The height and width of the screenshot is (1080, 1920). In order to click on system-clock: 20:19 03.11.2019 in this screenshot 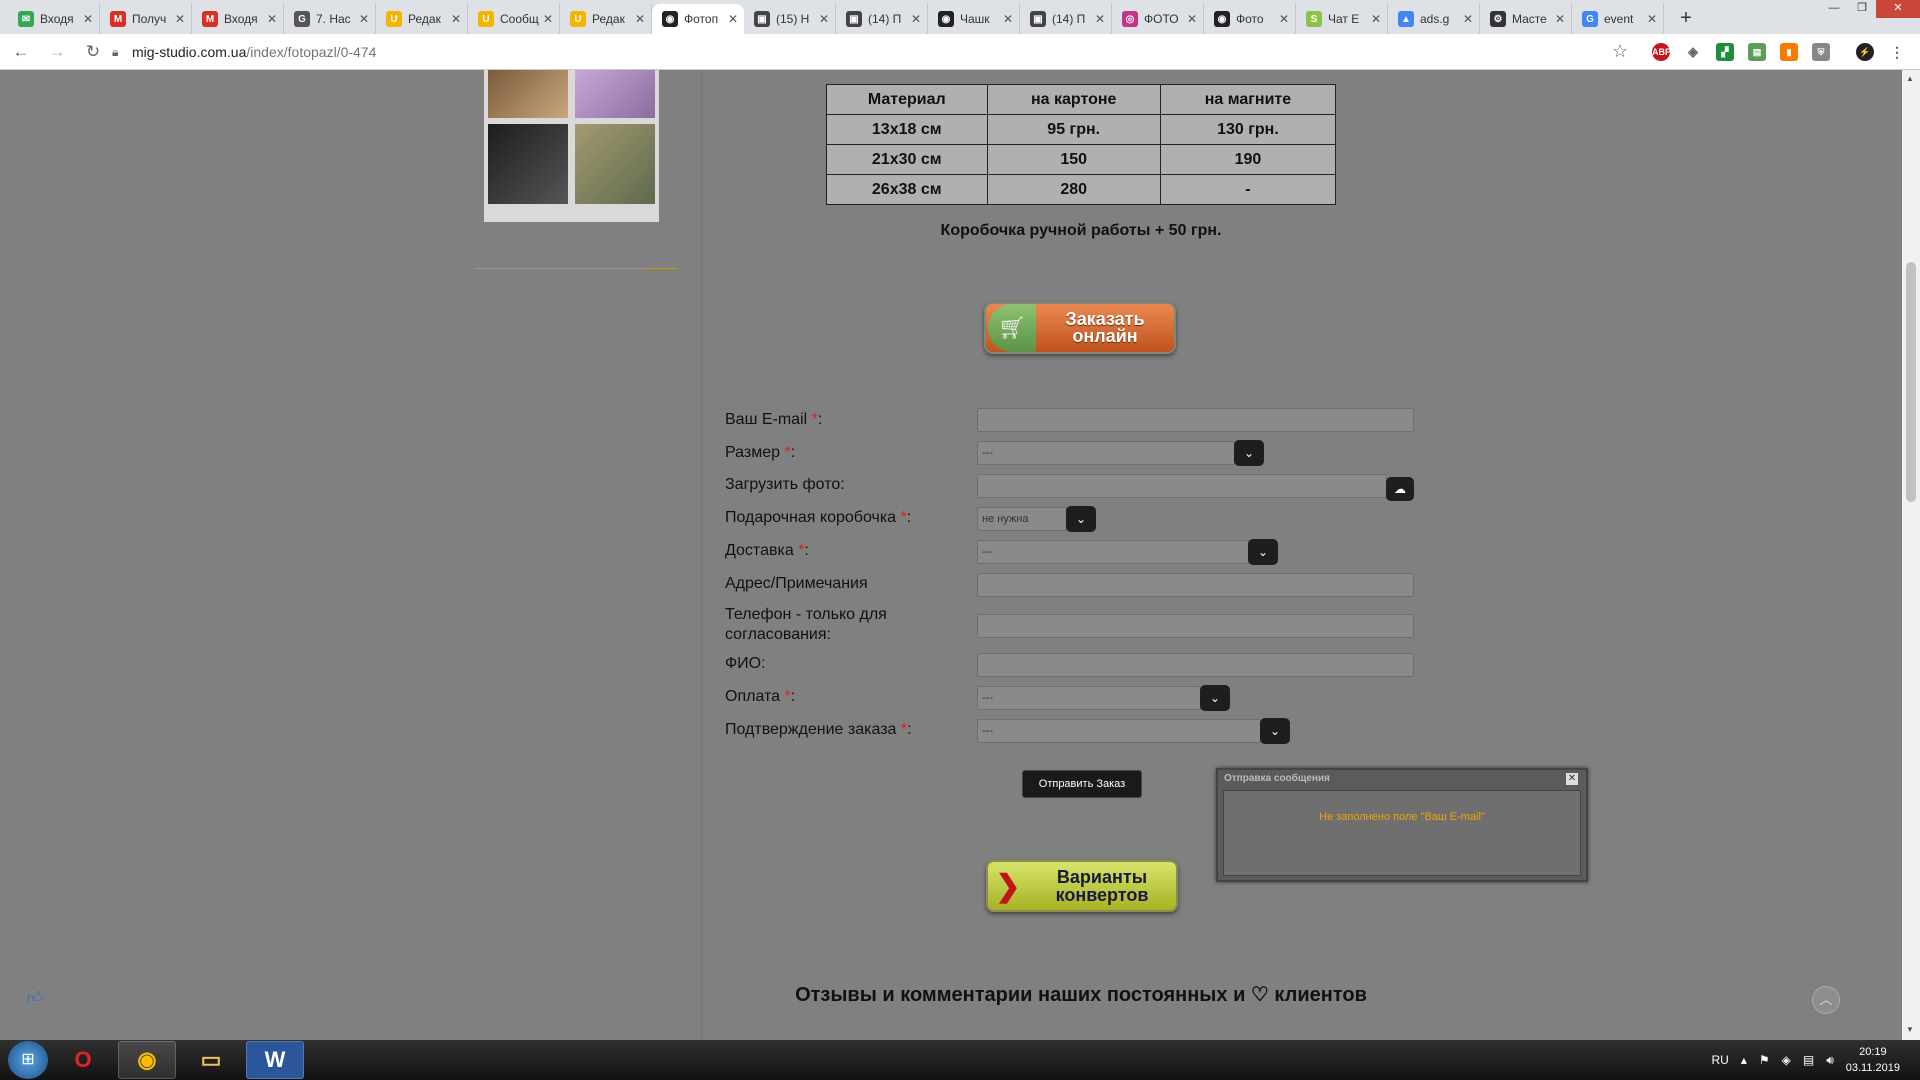, I will do `click(1873, 1060)`.